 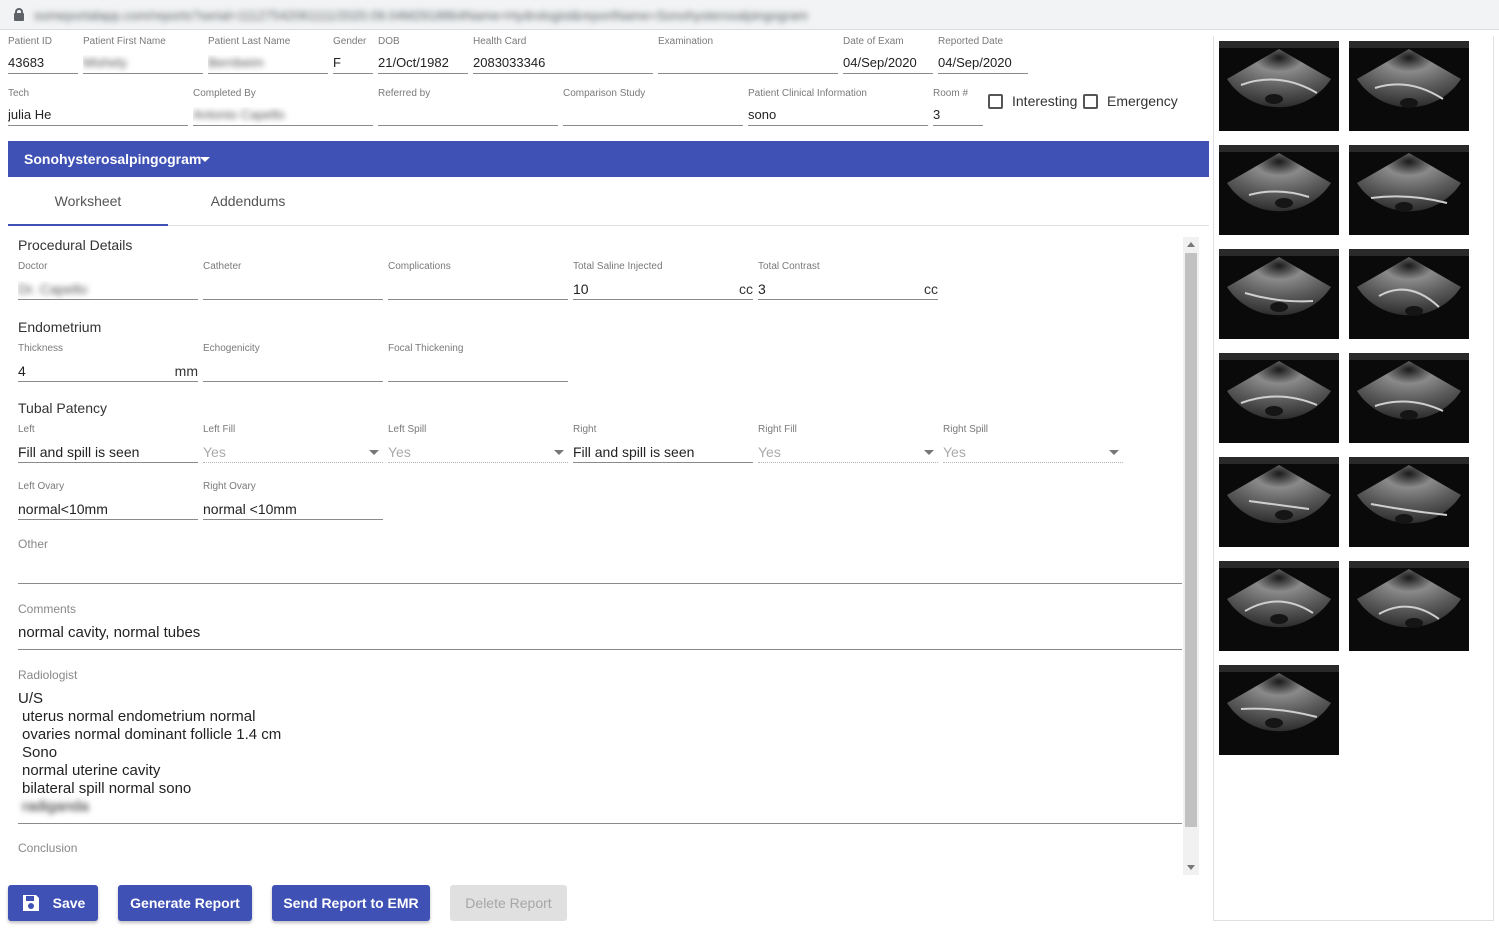 I want to click on scroll-down-arrow-icon, so click(x=1191, y=867).